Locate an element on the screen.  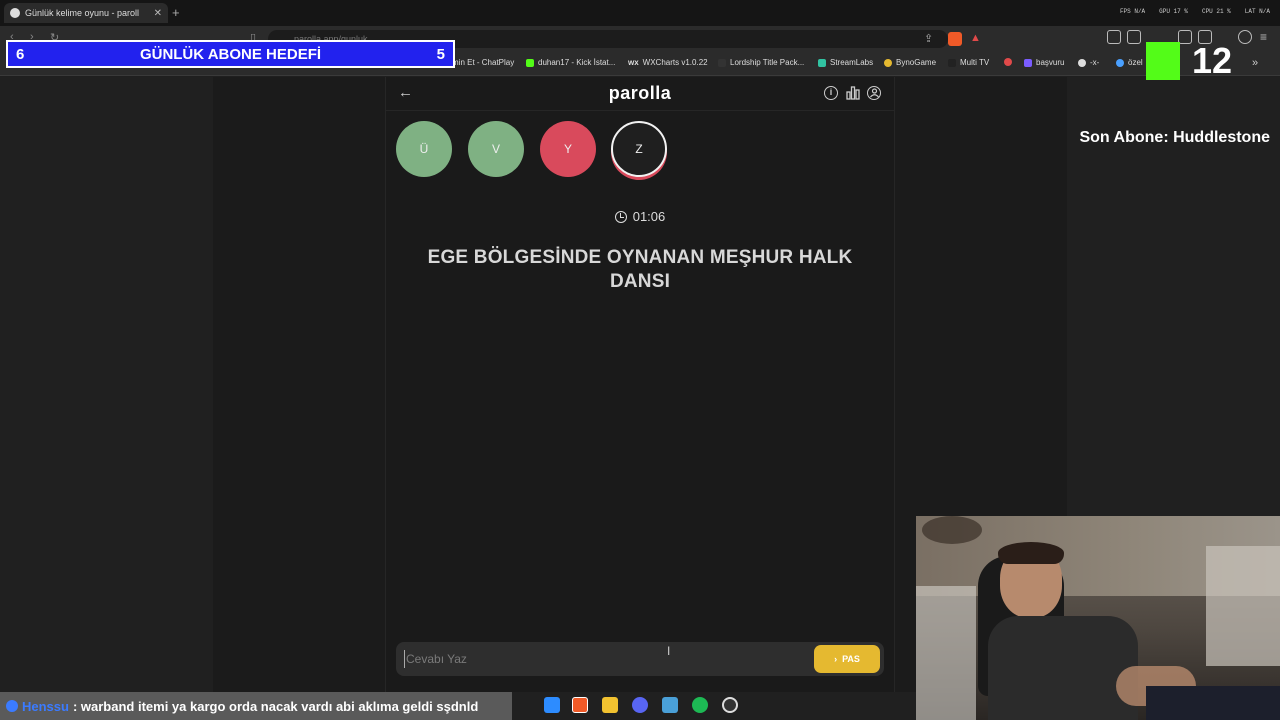
latency-stat: LAT N/A is located at coordinates (1257, 11).